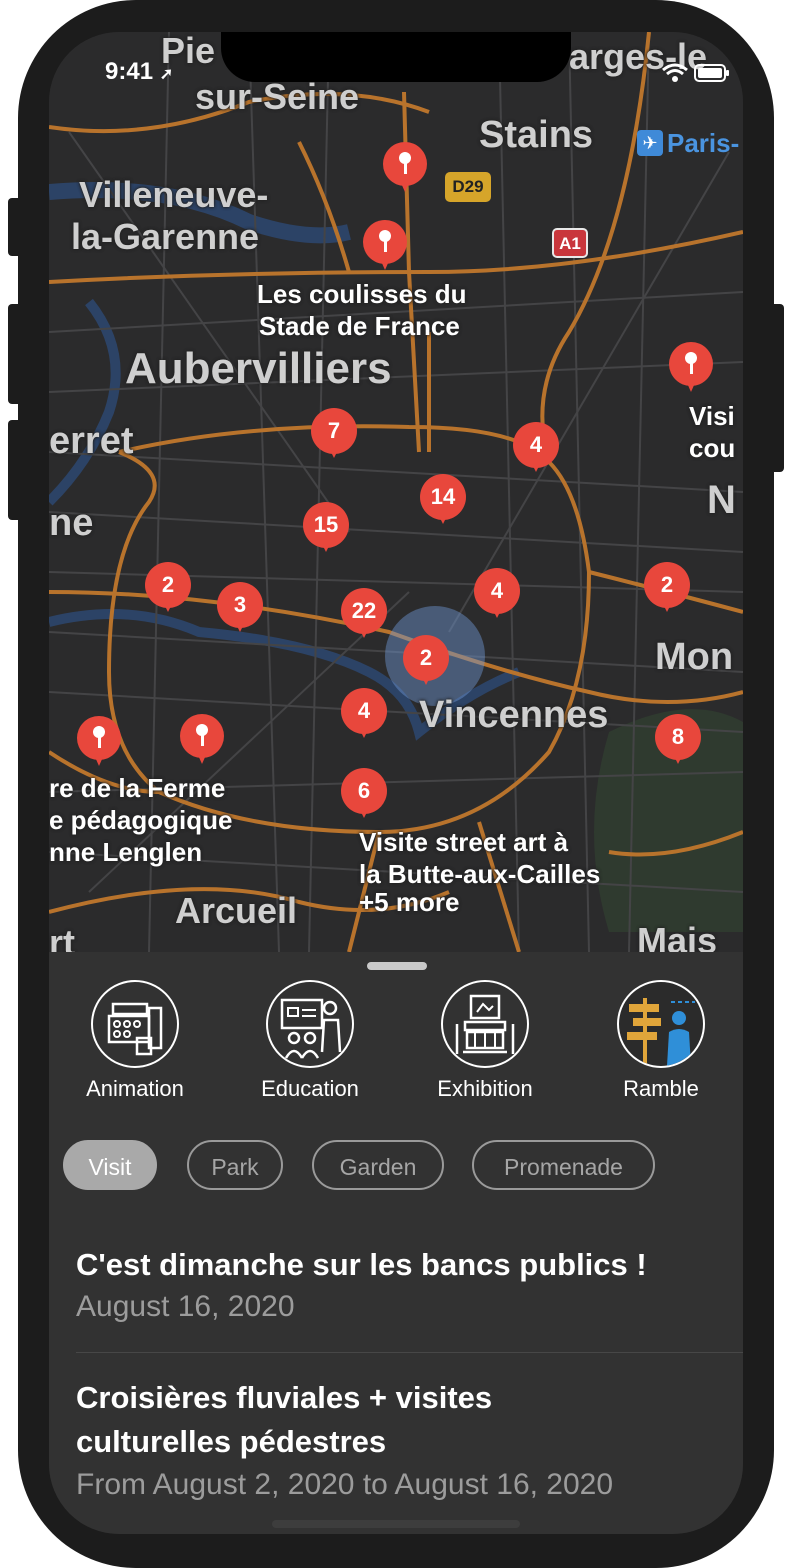 This screenshot has width=792, height=1568. Describe the element at coordinates (135, 1088) in the screenshot. I see `category-label: Animation` at that location.